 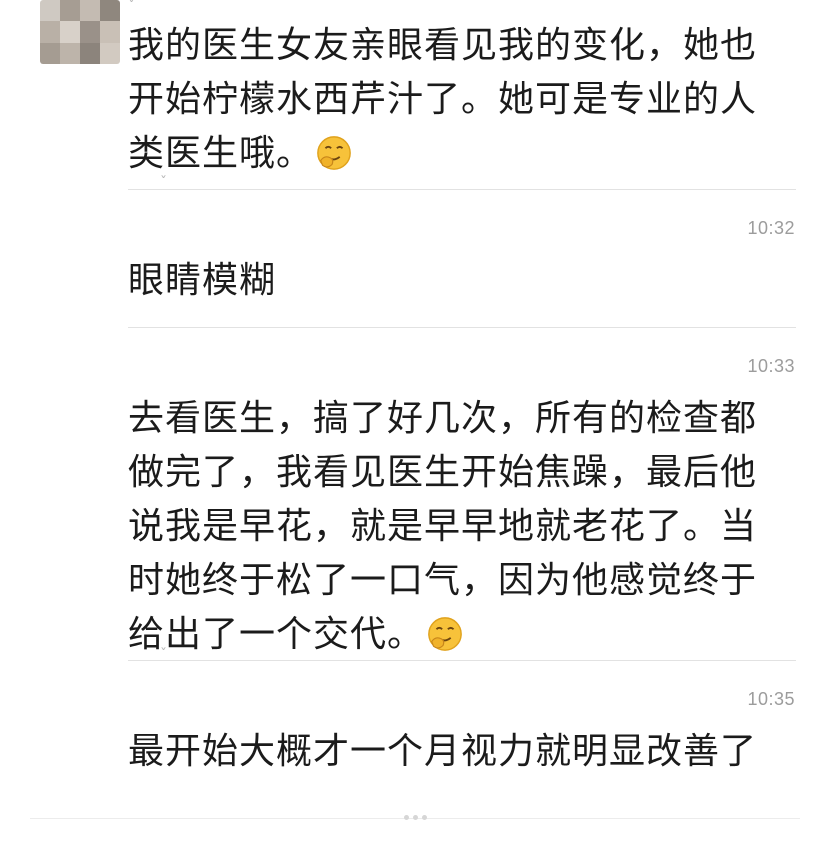 What do you see at coordinates (202, 280) in the screenshot?
I see `message-2-body: 眼睛模糊` at bounding box center [202, 280].